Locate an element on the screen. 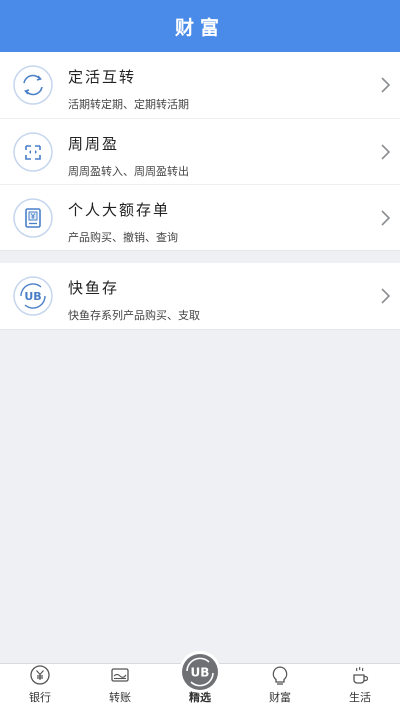  menu-item-large-deposit-certificate: 个人大额存单 产品购买、撤销、查询 is located at coordinates (200, 217).